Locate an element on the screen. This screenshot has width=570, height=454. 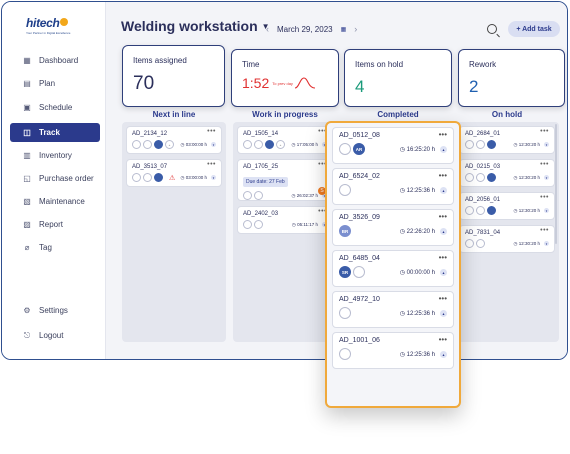
task-card: AD_1505_14•••+◷ 17:05:00 h▾ is located at coordinates (285, 140).